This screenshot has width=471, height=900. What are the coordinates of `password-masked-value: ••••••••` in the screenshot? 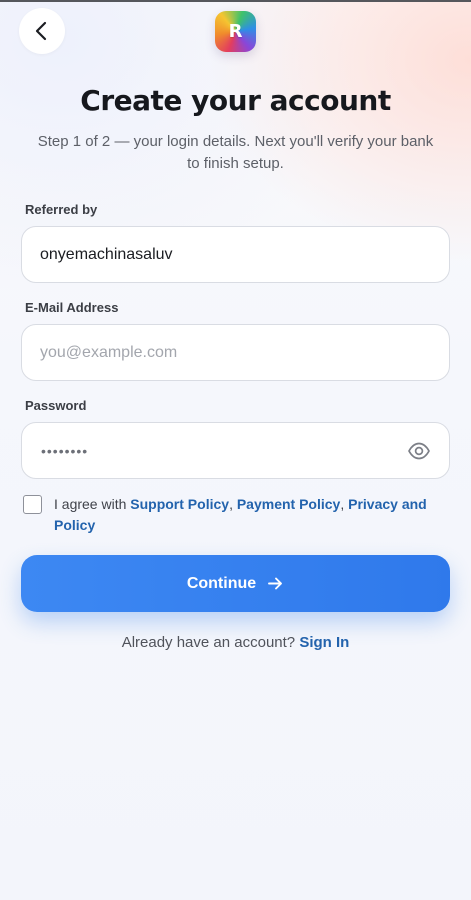 It's located at (64, 450).